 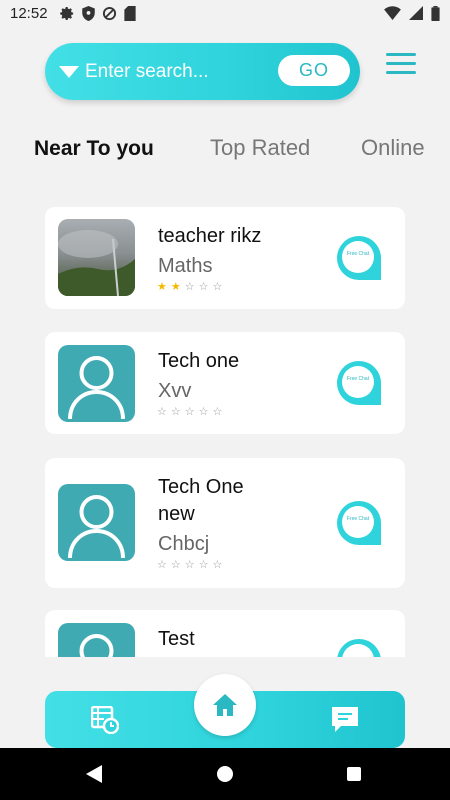 I want to click on wifi-icon, so click(x=392, y=13).